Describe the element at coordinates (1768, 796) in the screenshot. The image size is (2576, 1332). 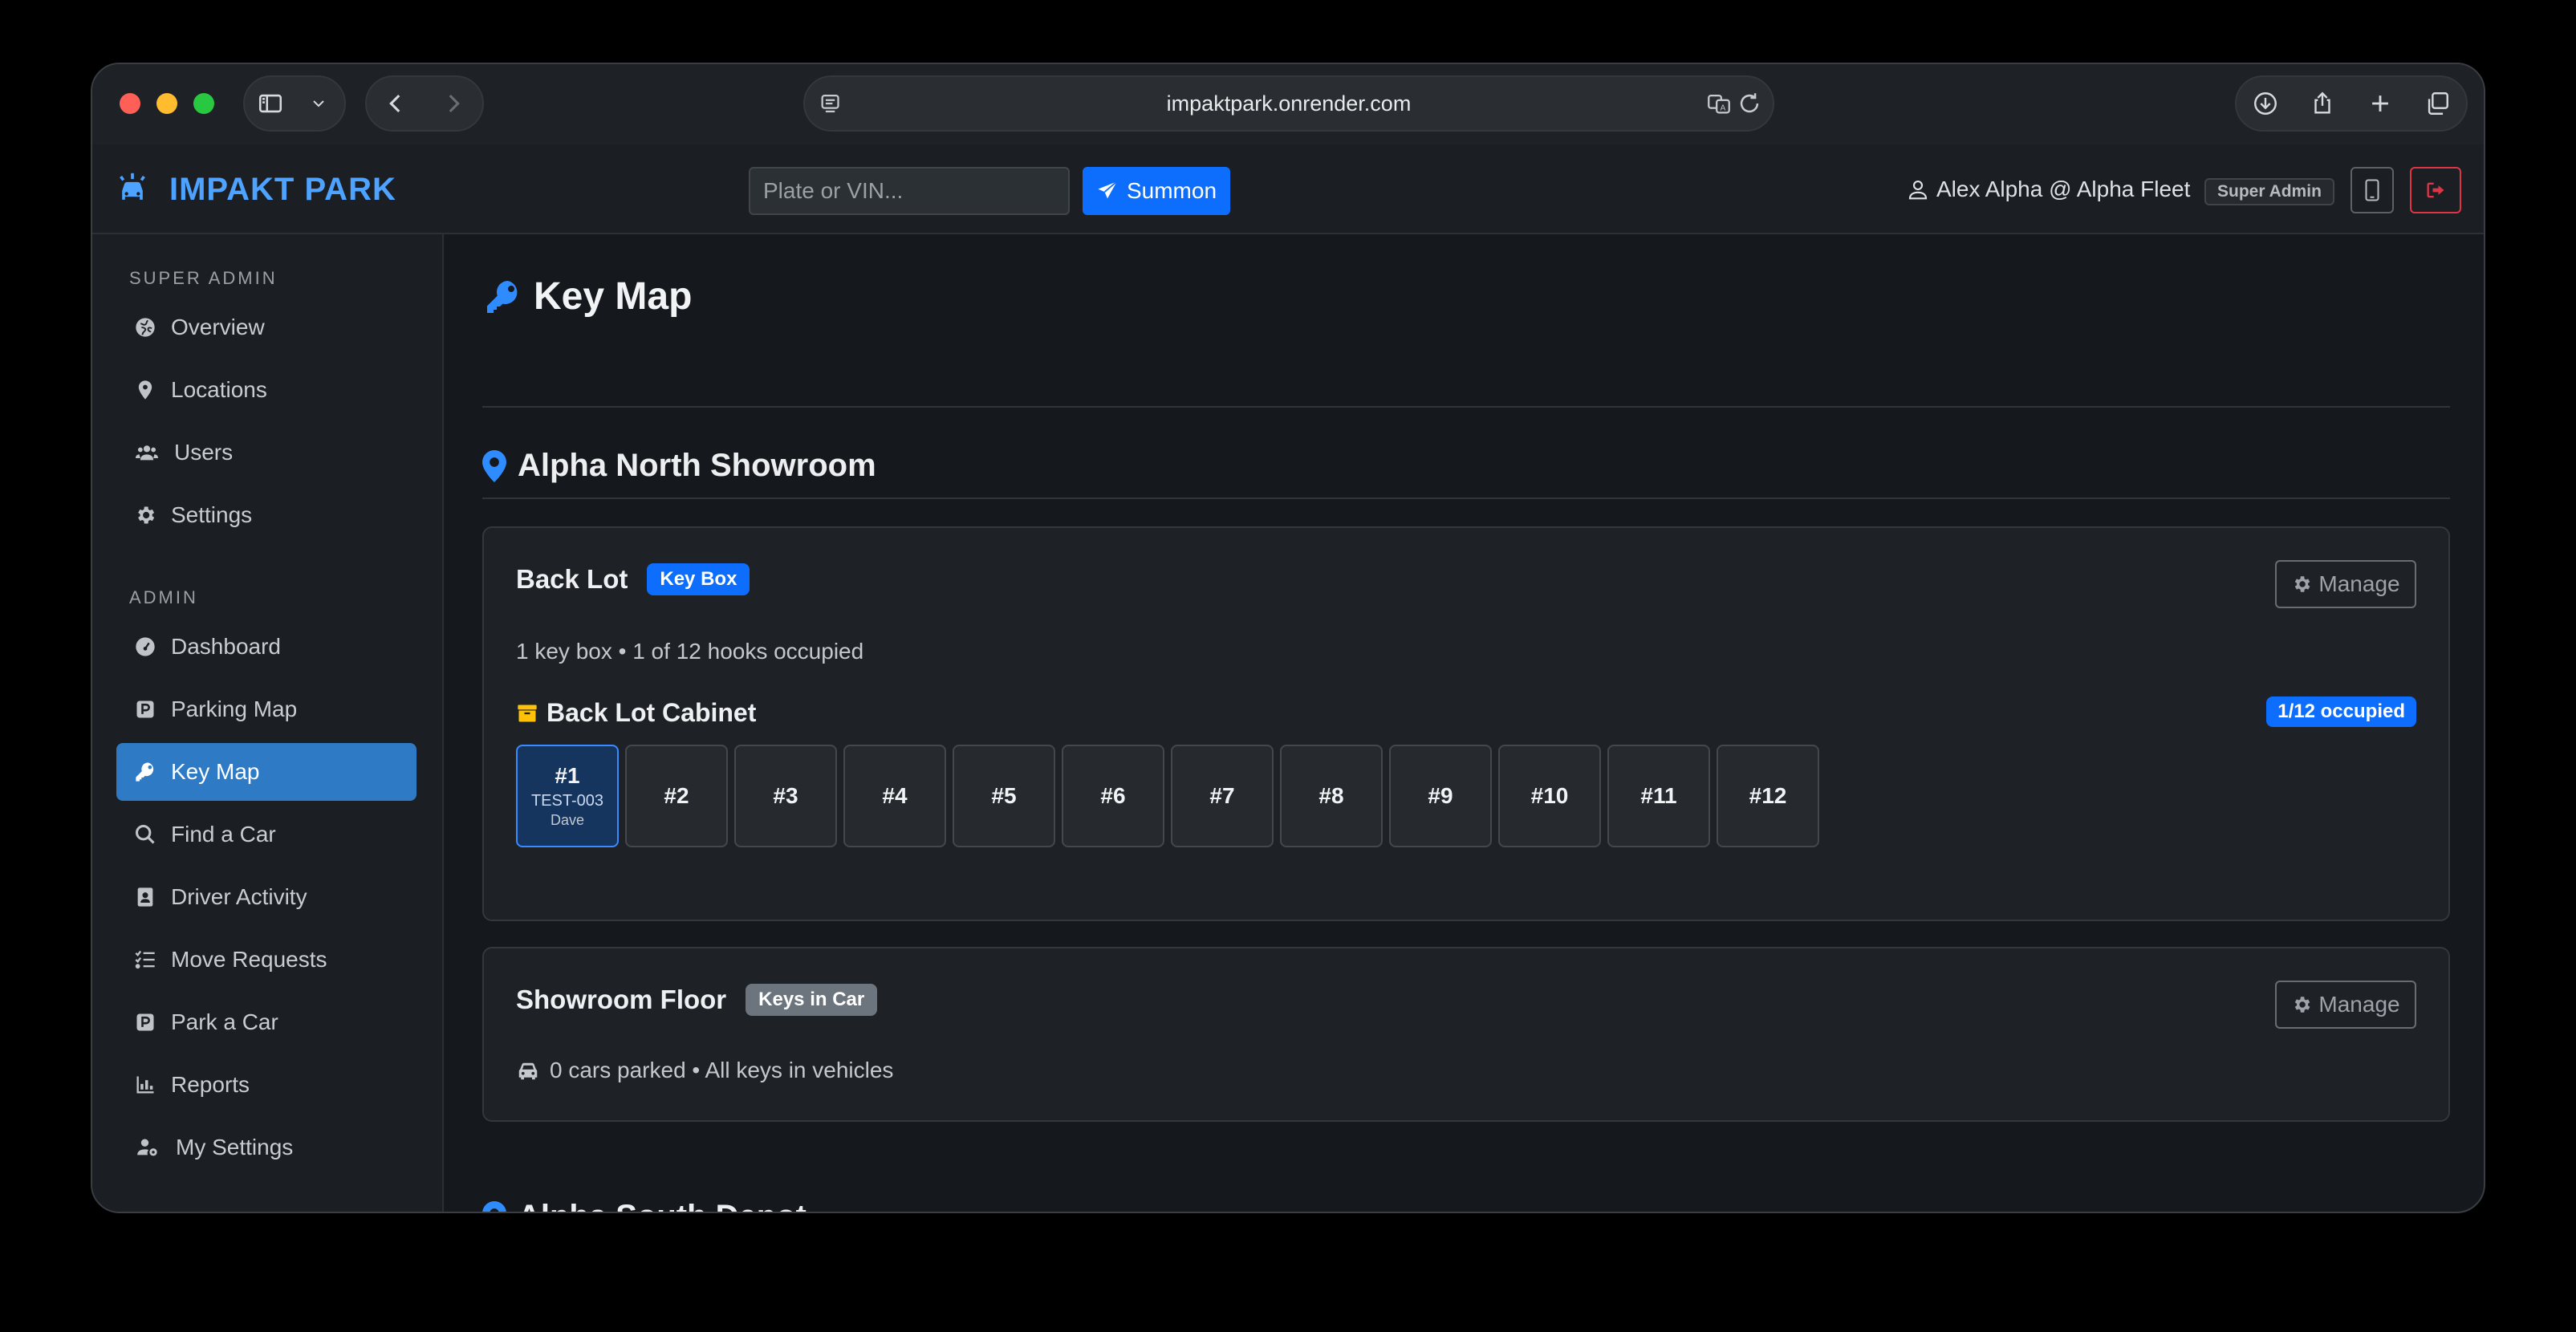
I see `key-hook: #12` at that location.